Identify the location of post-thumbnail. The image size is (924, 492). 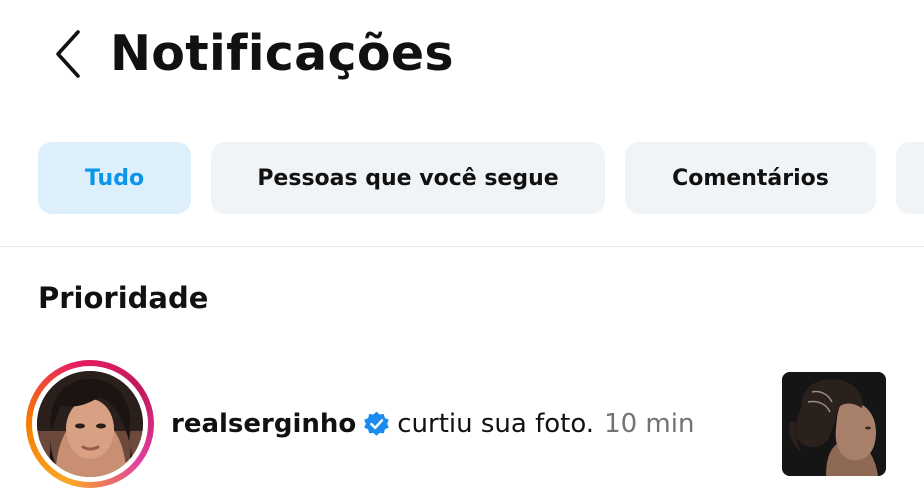
(834, 424).